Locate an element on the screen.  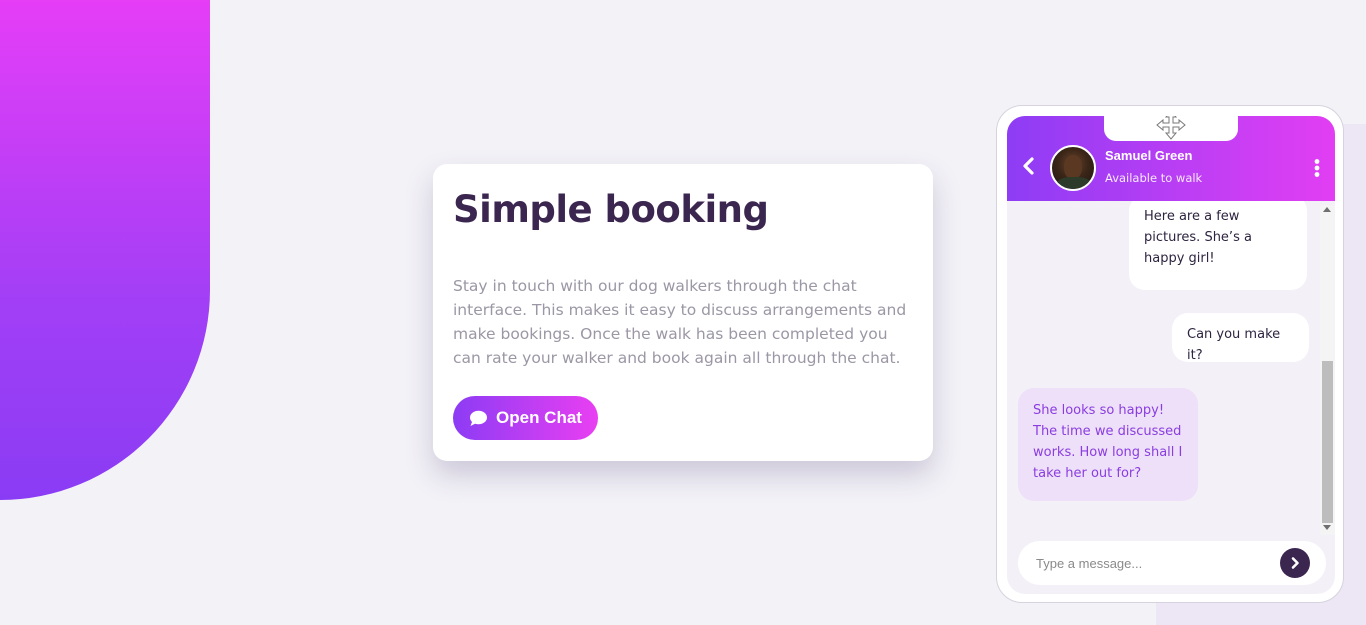
avatar-face is located at coordinates (1073, 167).